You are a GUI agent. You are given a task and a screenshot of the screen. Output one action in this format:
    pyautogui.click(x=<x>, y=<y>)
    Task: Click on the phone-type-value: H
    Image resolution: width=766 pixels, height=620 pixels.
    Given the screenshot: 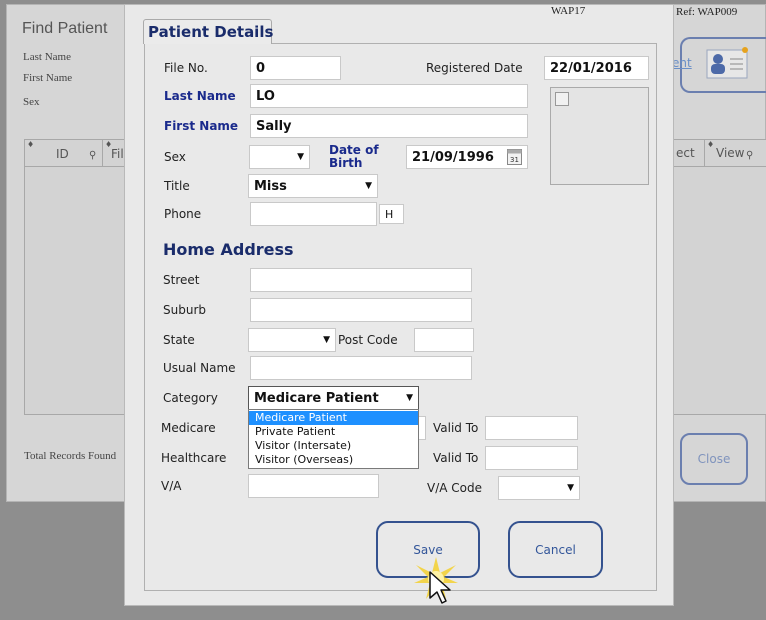 What is the action you would take?
    pyautogui.click(x=389, y=214)
    